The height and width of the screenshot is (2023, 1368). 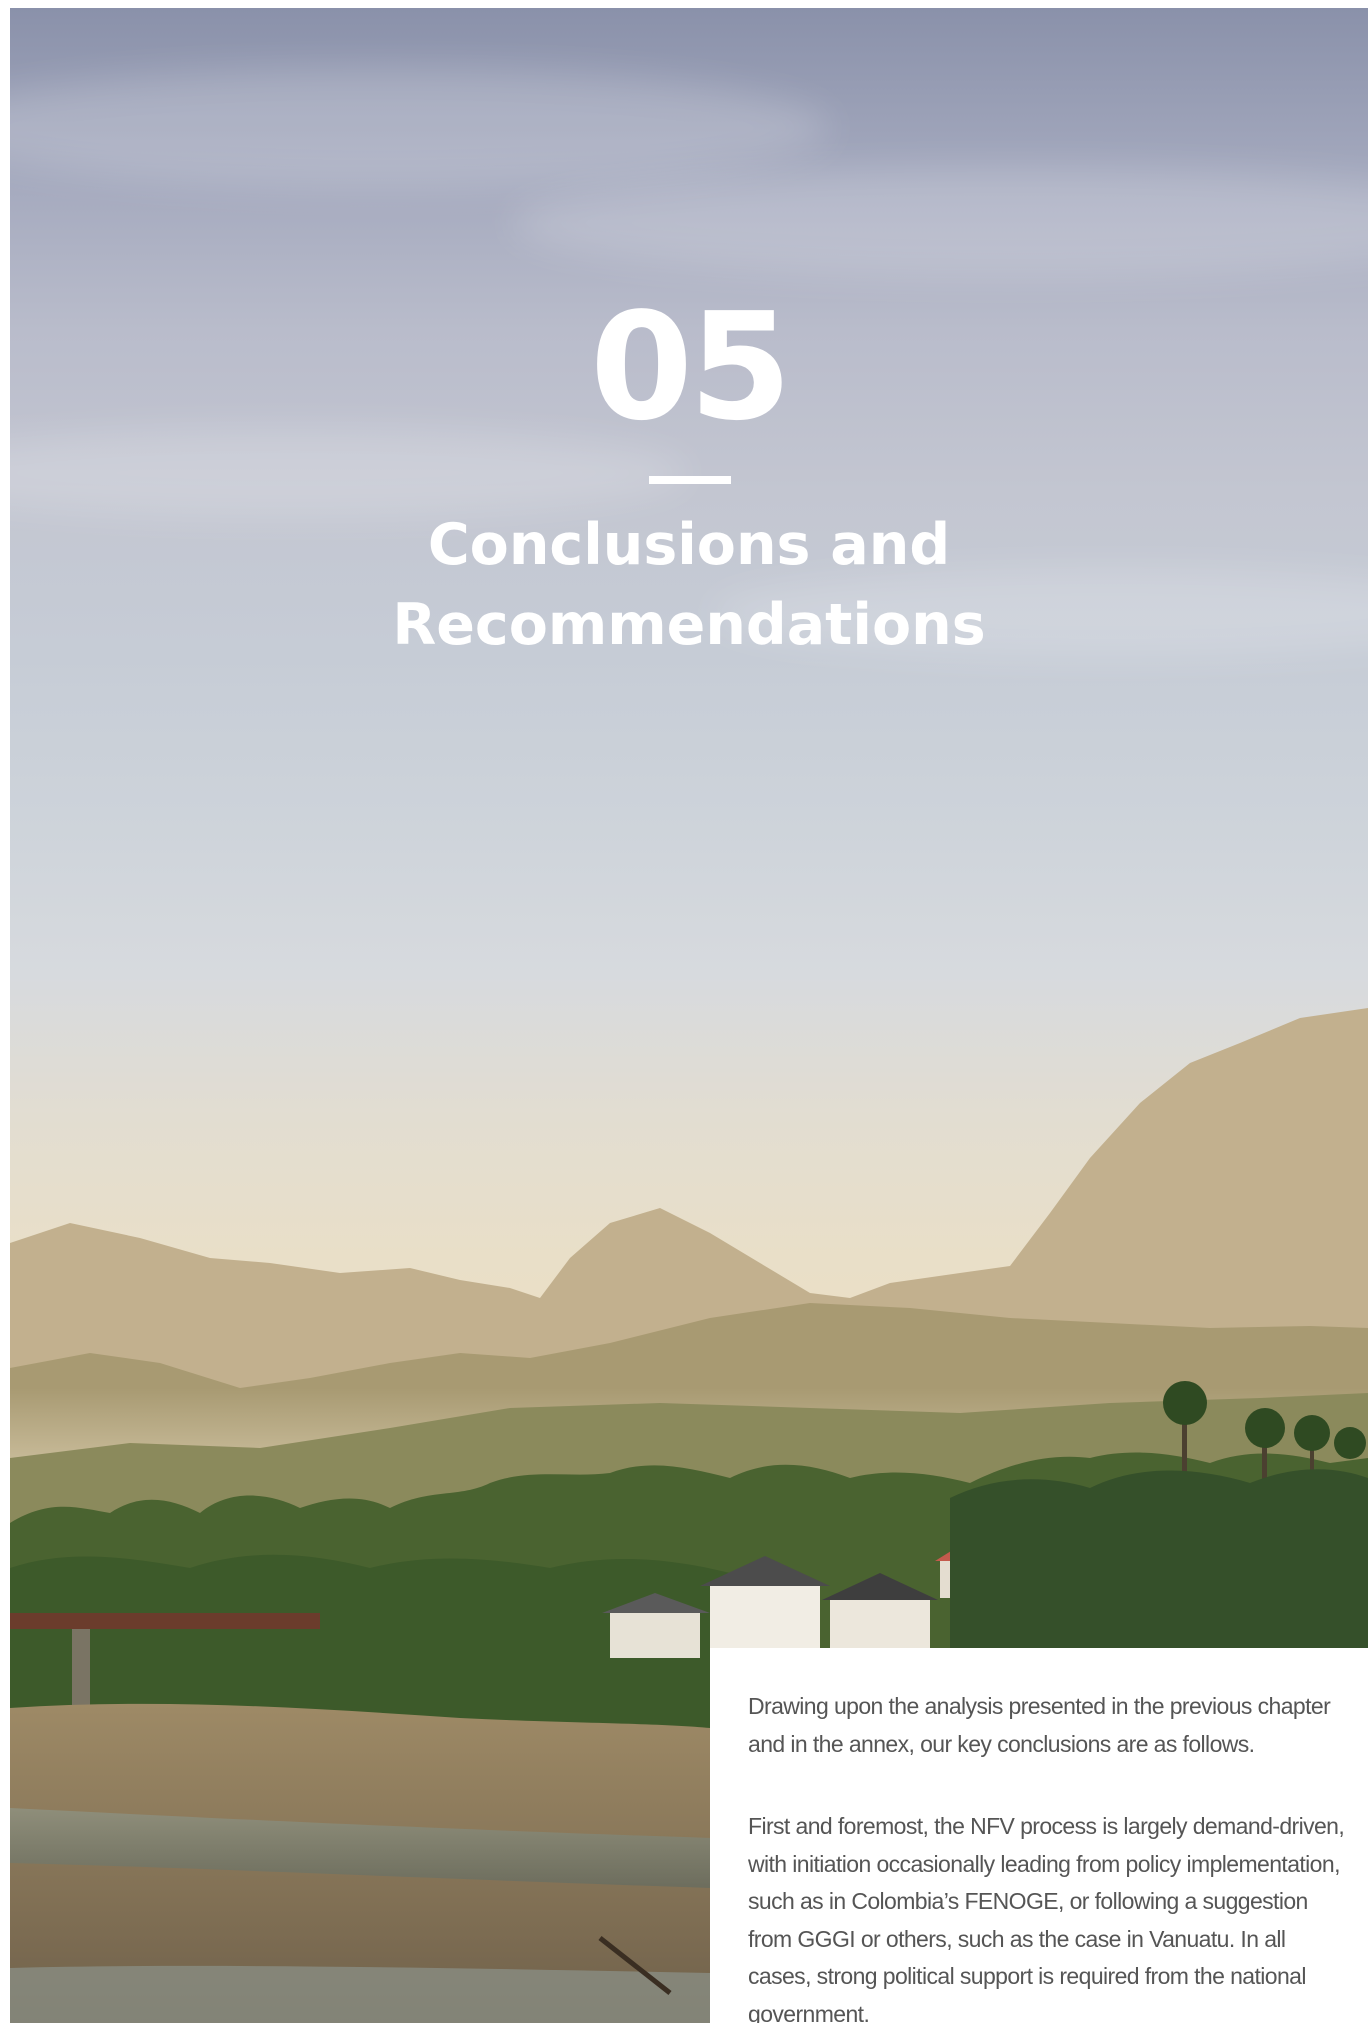 I want to click on shallow-water, so click(x=360, y=1994).